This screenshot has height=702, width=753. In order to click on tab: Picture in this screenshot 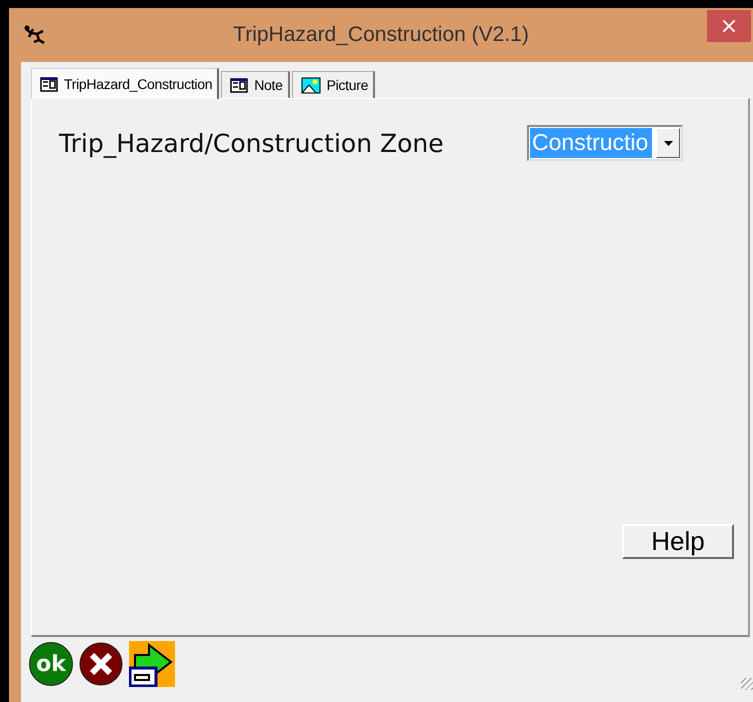, I will do `click(334, 84)`.